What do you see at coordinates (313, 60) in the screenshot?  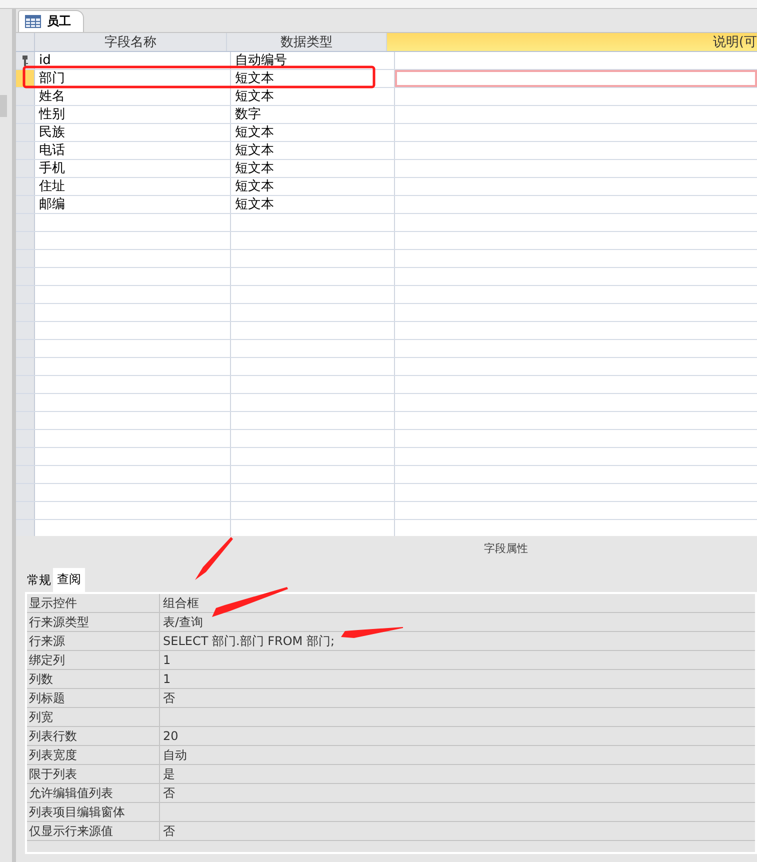 I see `data-type-cell: 自动编号` at bounding box center [313, 60].